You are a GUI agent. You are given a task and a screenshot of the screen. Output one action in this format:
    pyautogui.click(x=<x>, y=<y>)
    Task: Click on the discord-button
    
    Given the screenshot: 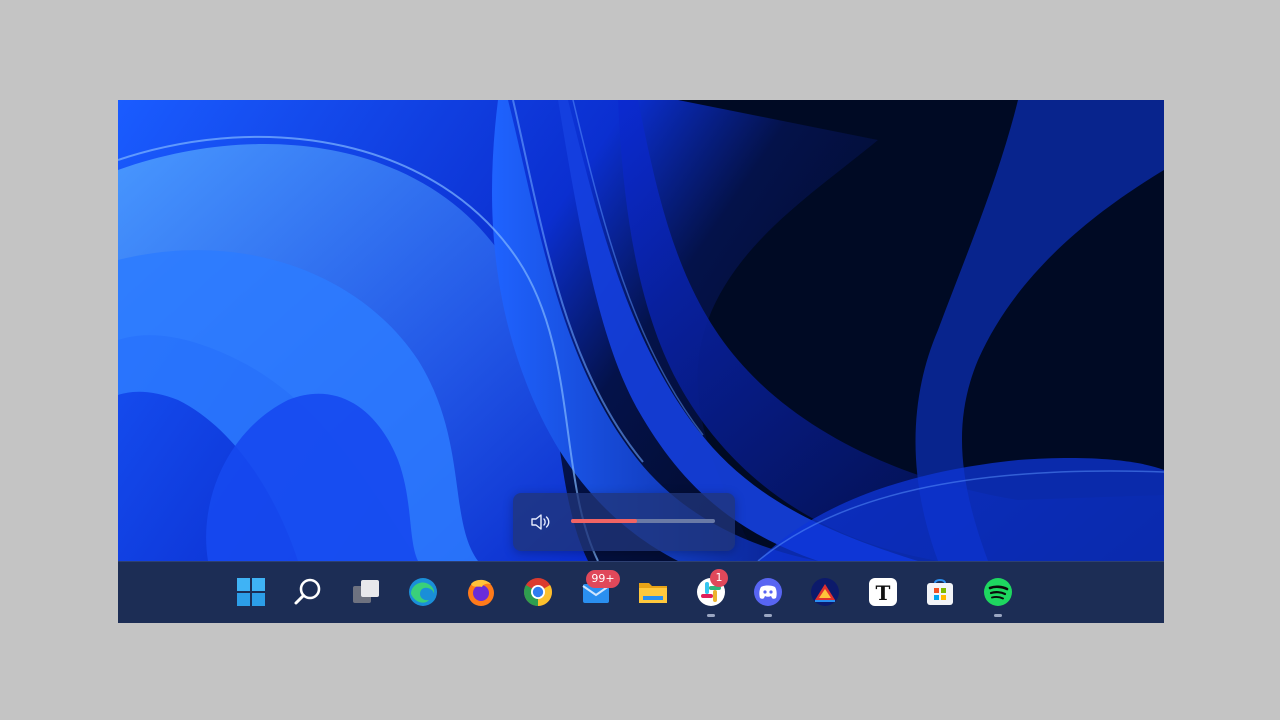 What is the action you would take?
    pyautogui.click(x=768, y=595)
    